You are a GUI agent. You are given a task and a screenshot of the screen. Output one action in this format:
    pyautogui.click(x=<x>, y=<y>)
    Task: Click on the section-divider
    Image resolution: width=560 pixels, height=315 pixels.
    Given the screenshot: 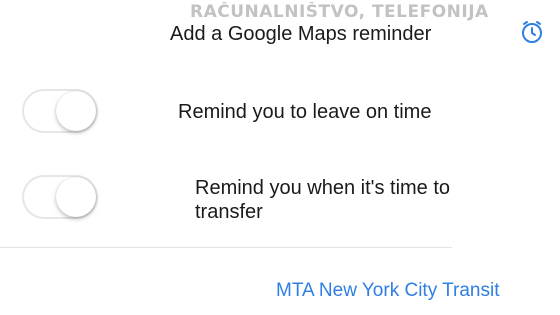 What is the action you would take?
    pyautogui.click(x=226, y=247)
    